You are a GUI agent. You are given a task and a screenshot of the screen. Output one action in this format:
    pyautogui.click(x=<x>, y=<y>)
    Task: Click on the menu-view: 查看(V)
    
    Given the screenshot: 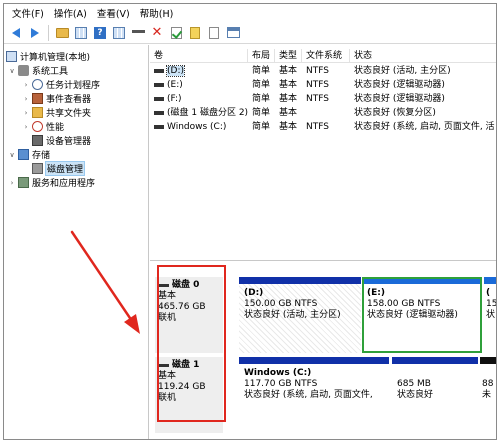 What is the action you would take?
    pyautogui.click(x=113, y=13)
    